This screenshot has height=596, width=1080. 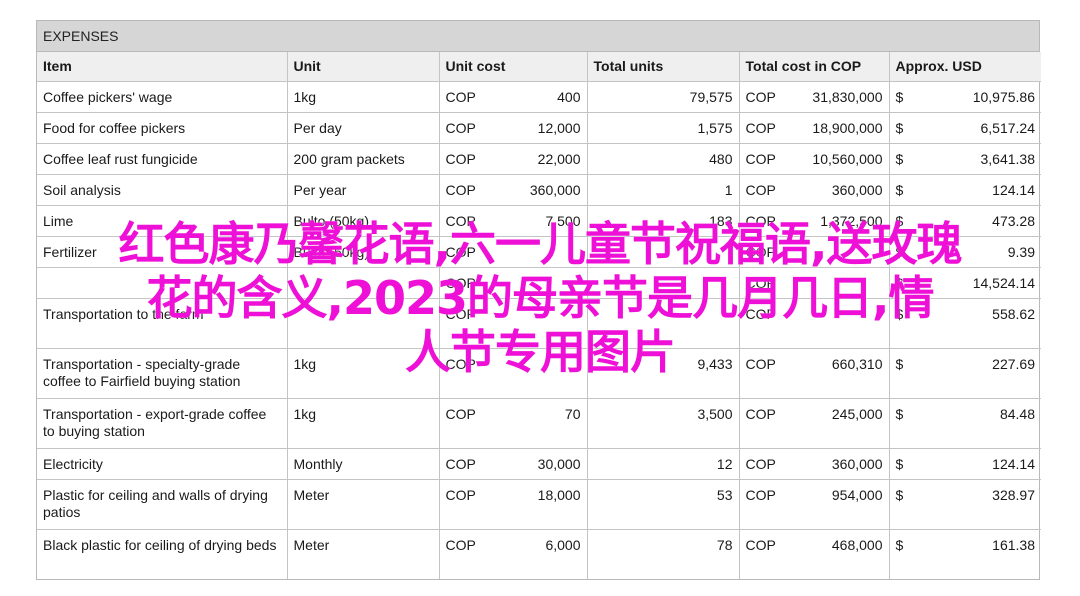 What do you see at coordinates (73, 463) in the screenshot?
I see `item-label: Electricity` at bounding box center [73, 463].